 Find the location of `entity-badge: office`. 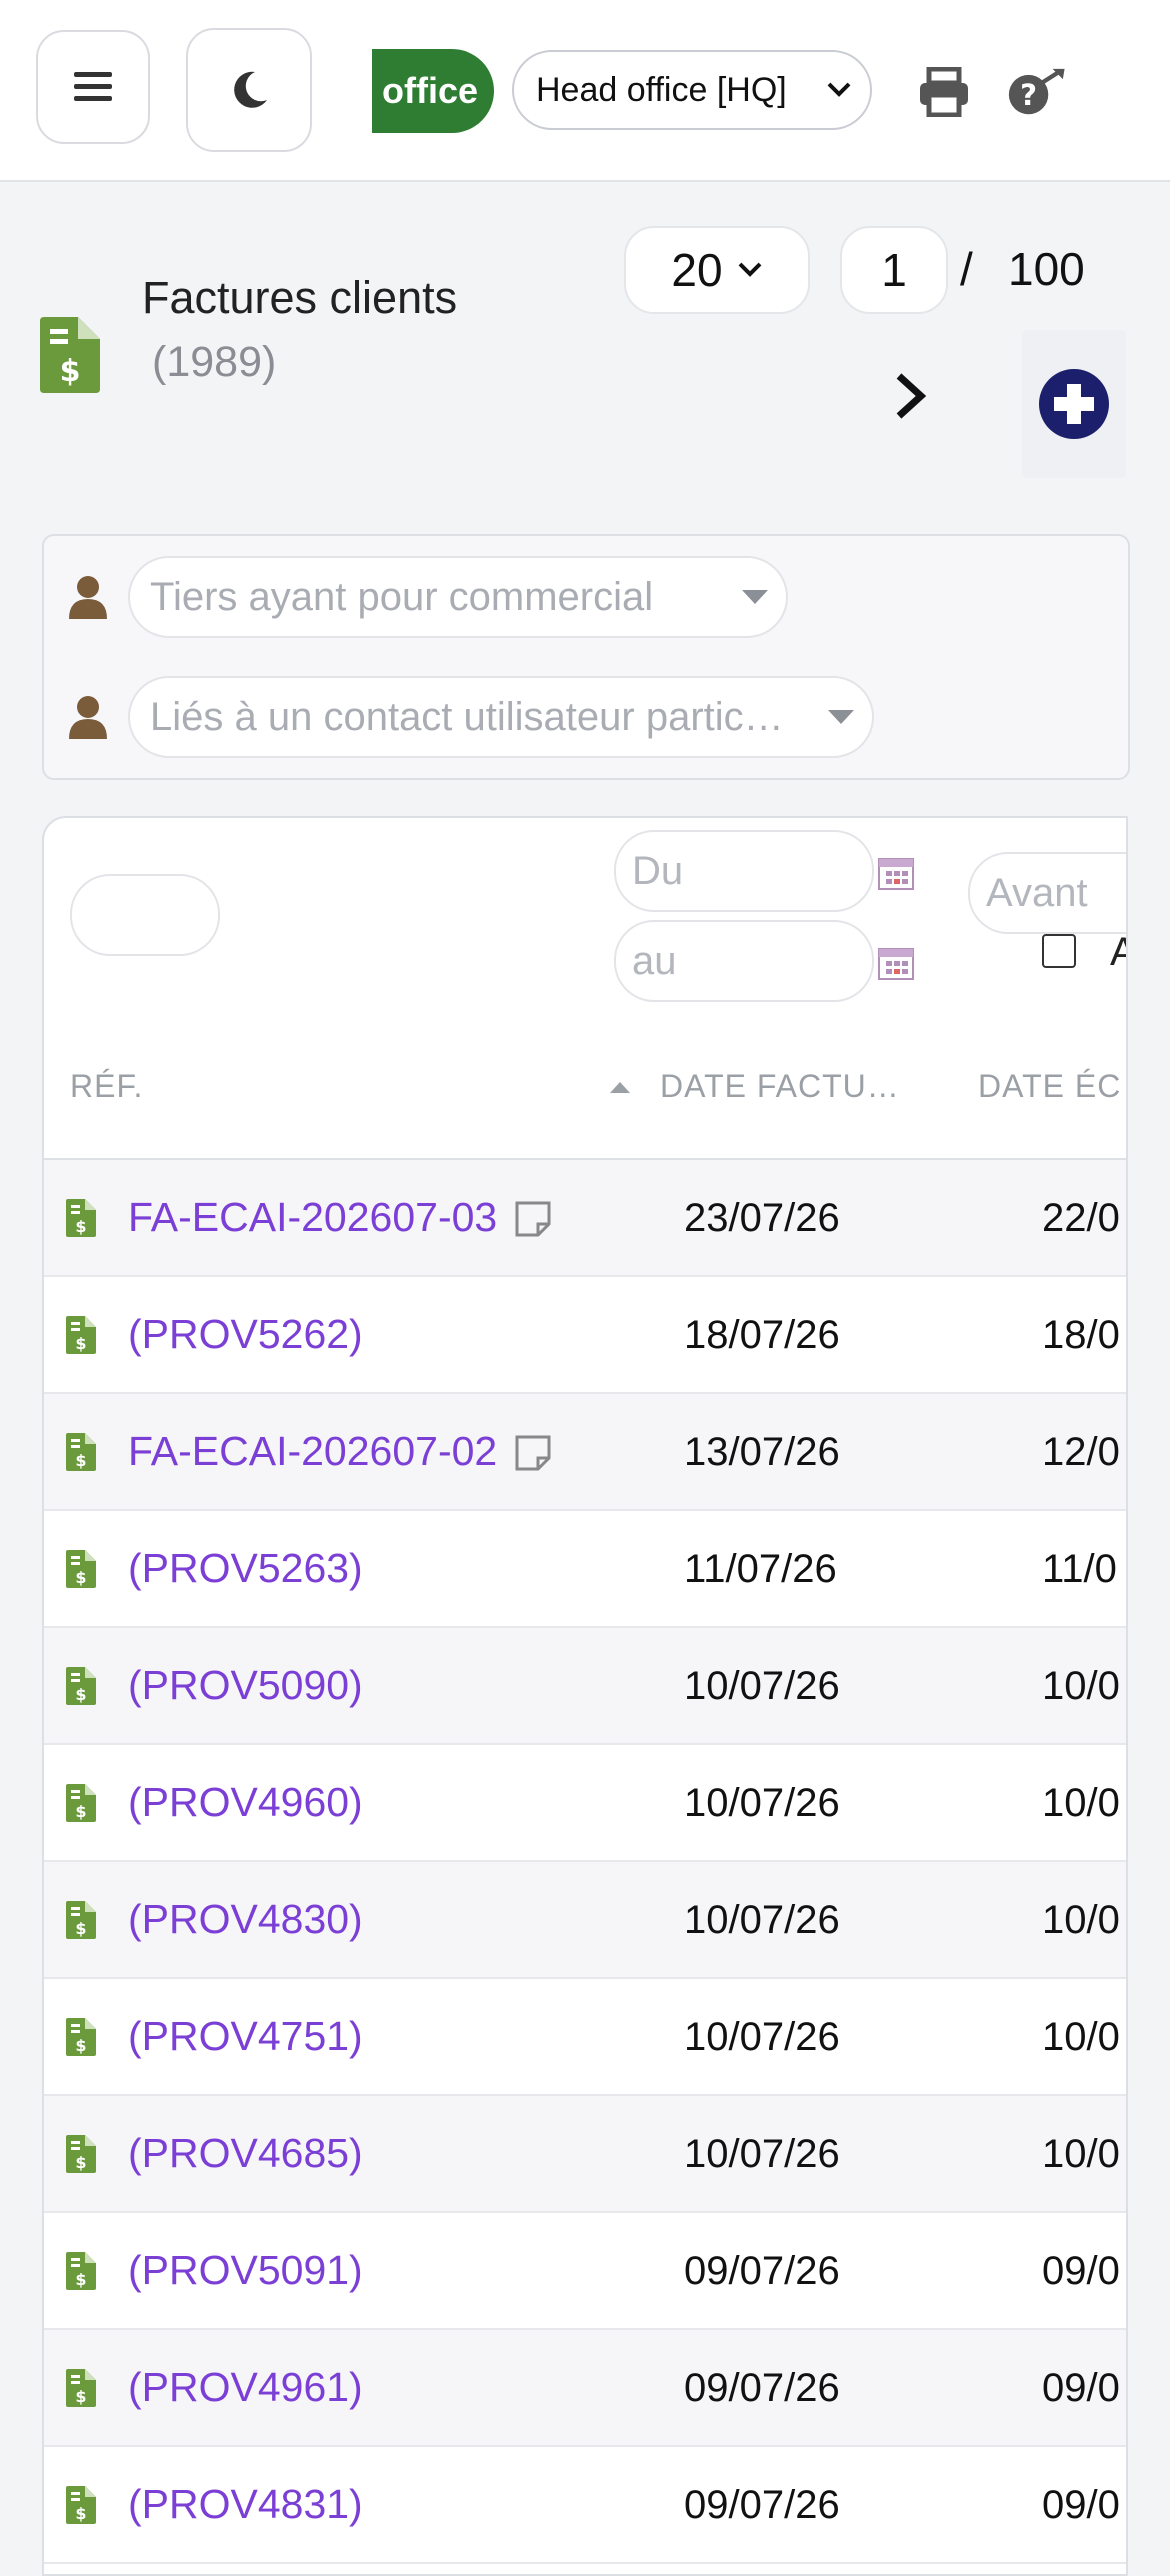

entity-badge: office is located at coordinates (433, 91).